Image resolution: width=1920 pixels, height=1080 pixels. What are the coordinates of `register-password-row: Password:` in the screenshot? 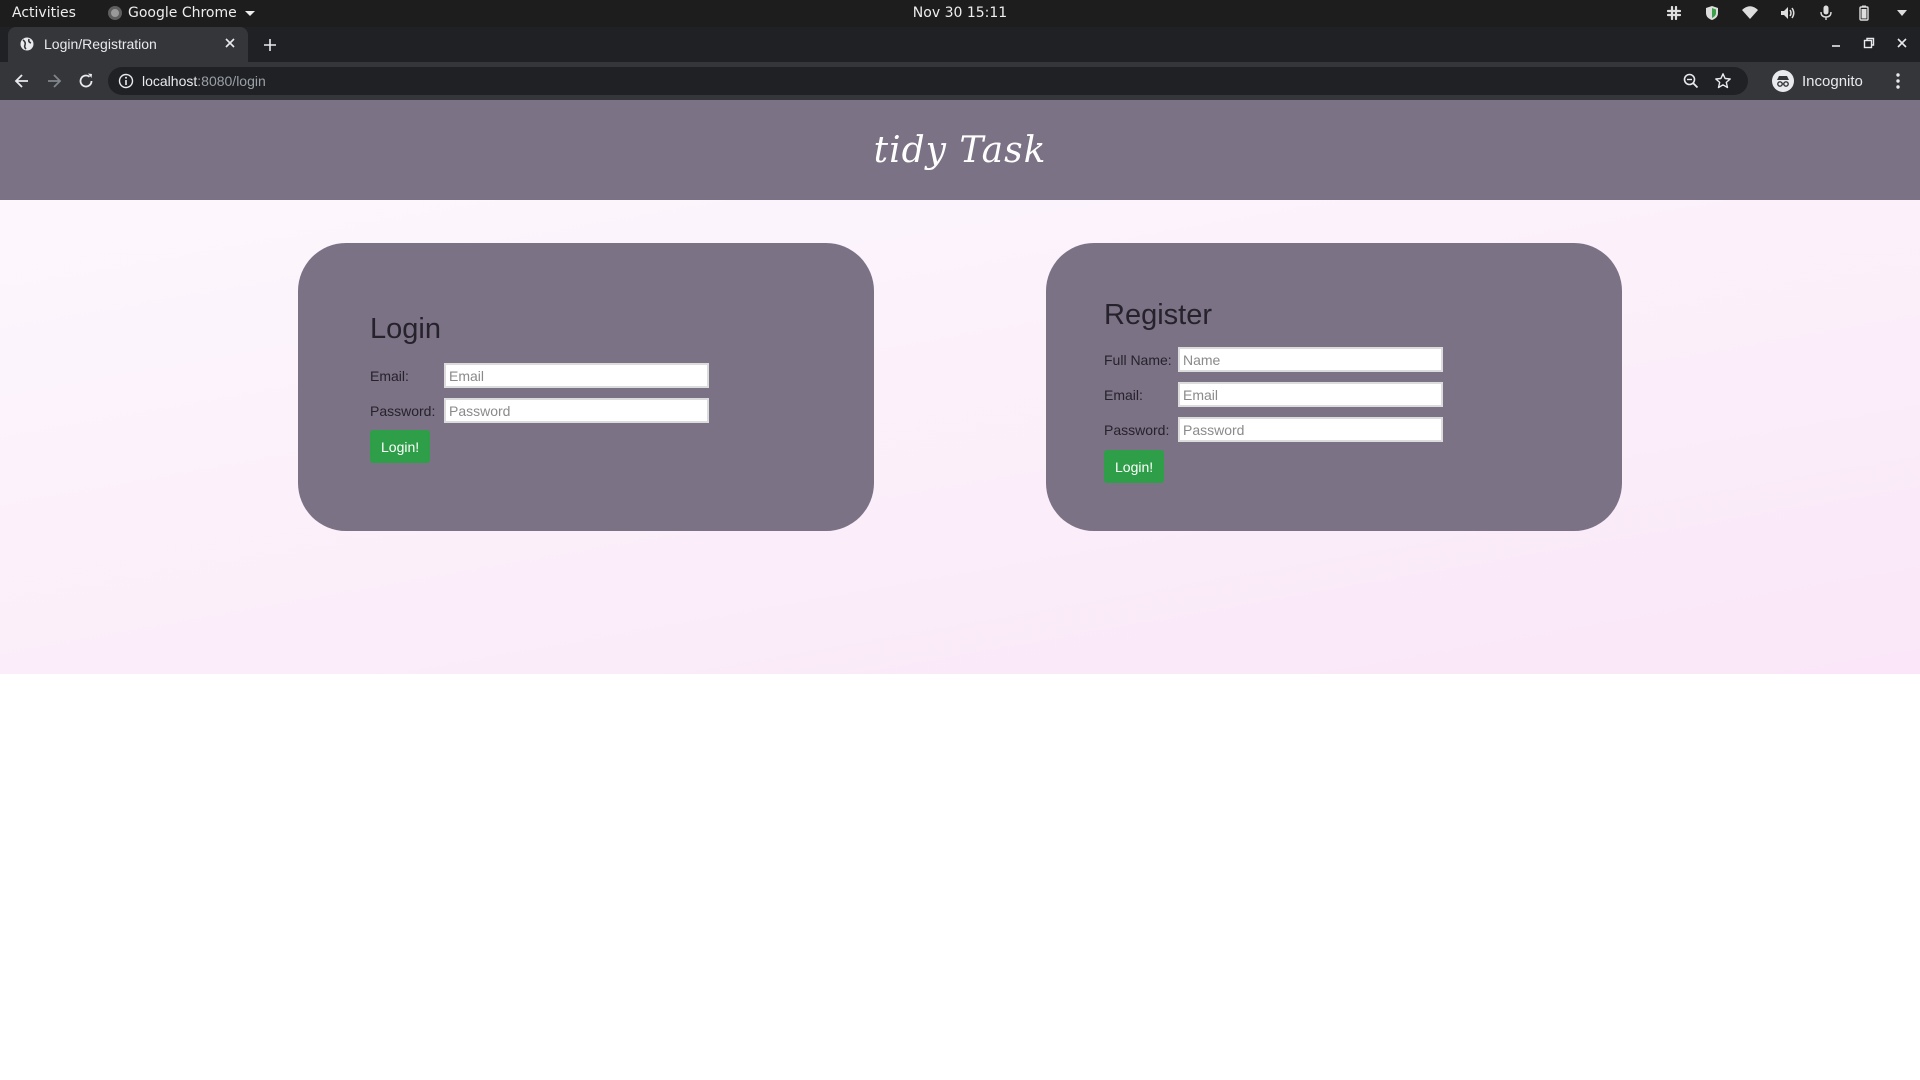 It's located at (1273, 429).